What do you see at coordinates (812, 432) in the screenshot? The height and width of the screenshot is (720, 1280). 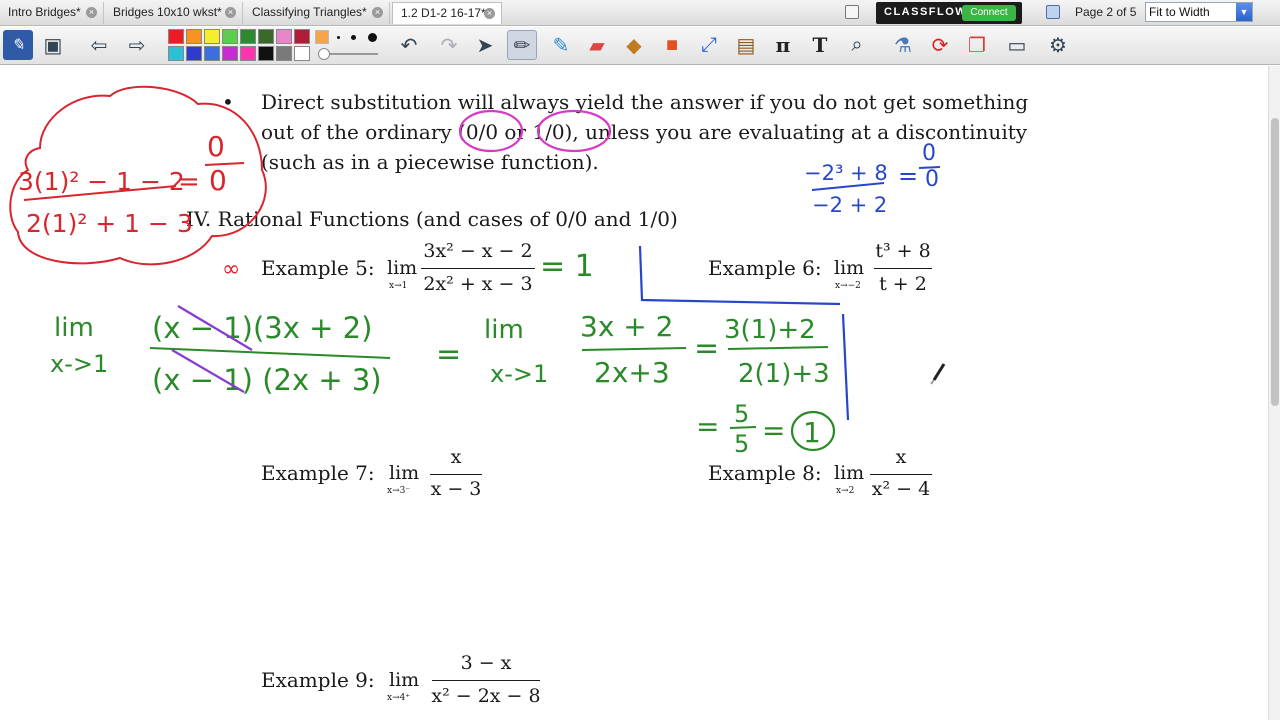 I see `green-final-result: 1` at bounding box center [812, 432].